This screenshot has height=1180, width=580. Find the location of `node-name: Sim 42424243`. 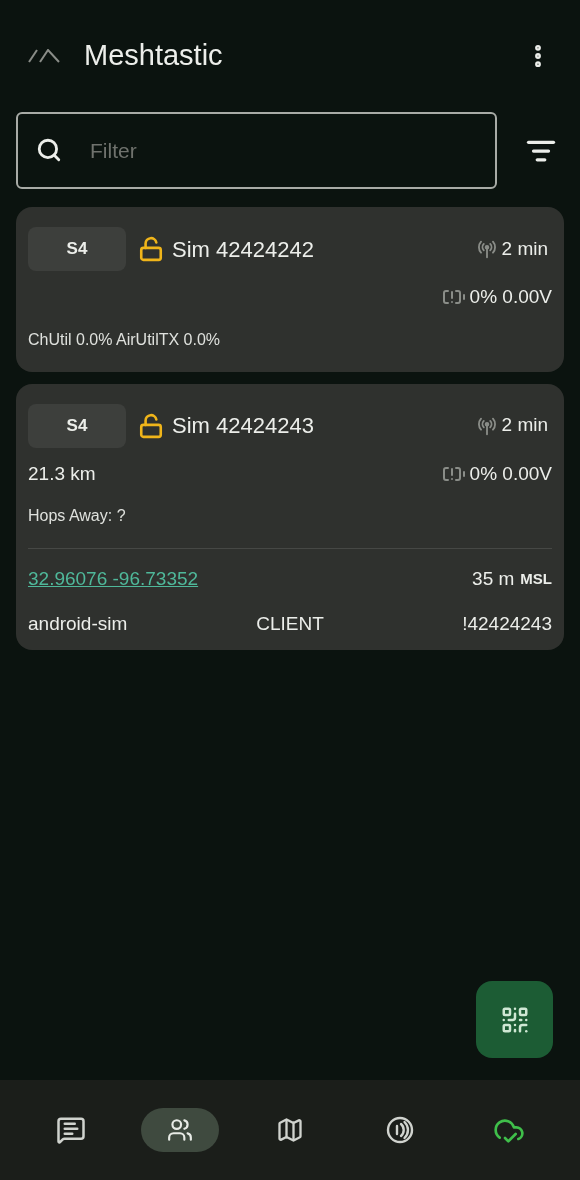

node-name: Sim 42424243 is located at coordinates (243, 426).